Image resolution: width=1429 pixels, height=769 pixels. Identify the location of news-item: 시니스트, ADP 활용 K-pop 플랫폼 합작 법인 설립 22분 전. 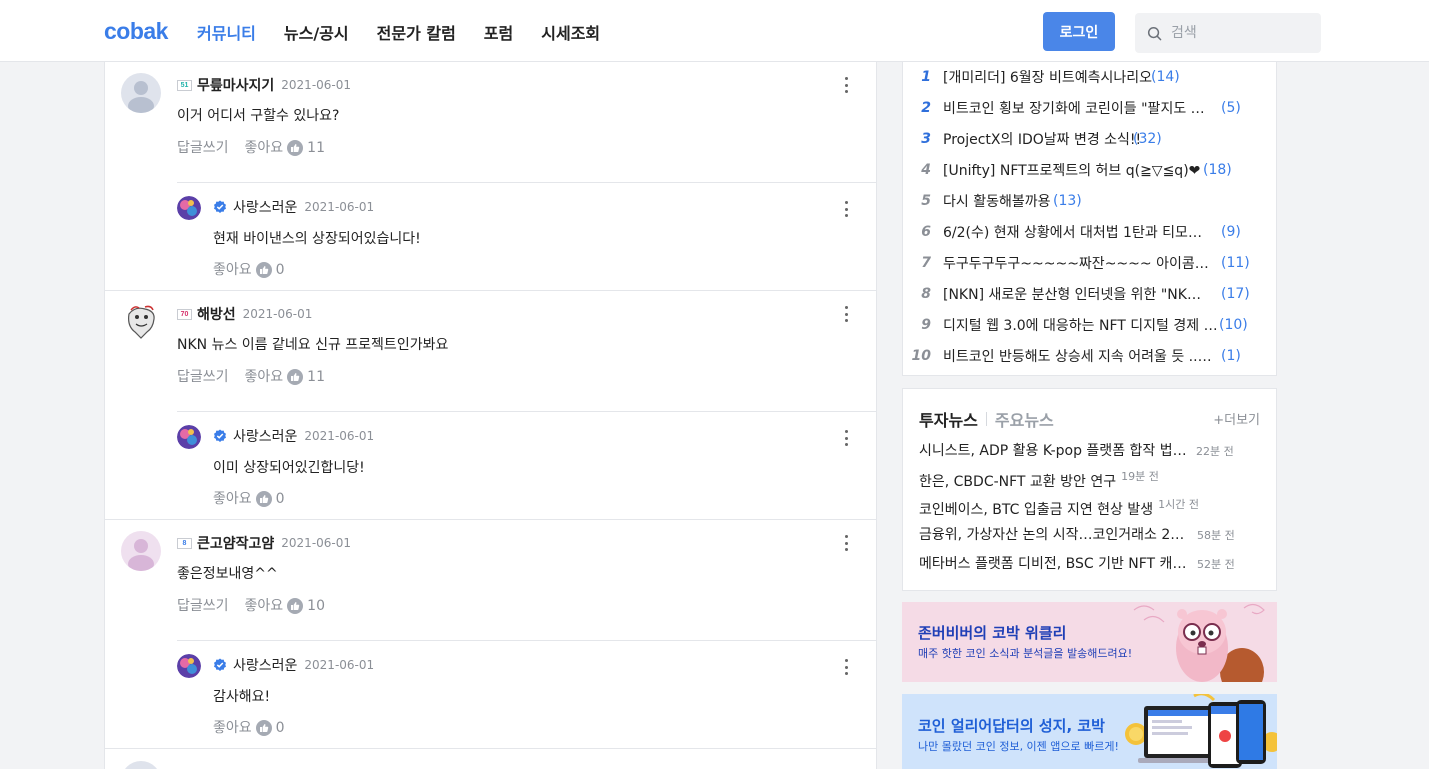
(1091, 450).